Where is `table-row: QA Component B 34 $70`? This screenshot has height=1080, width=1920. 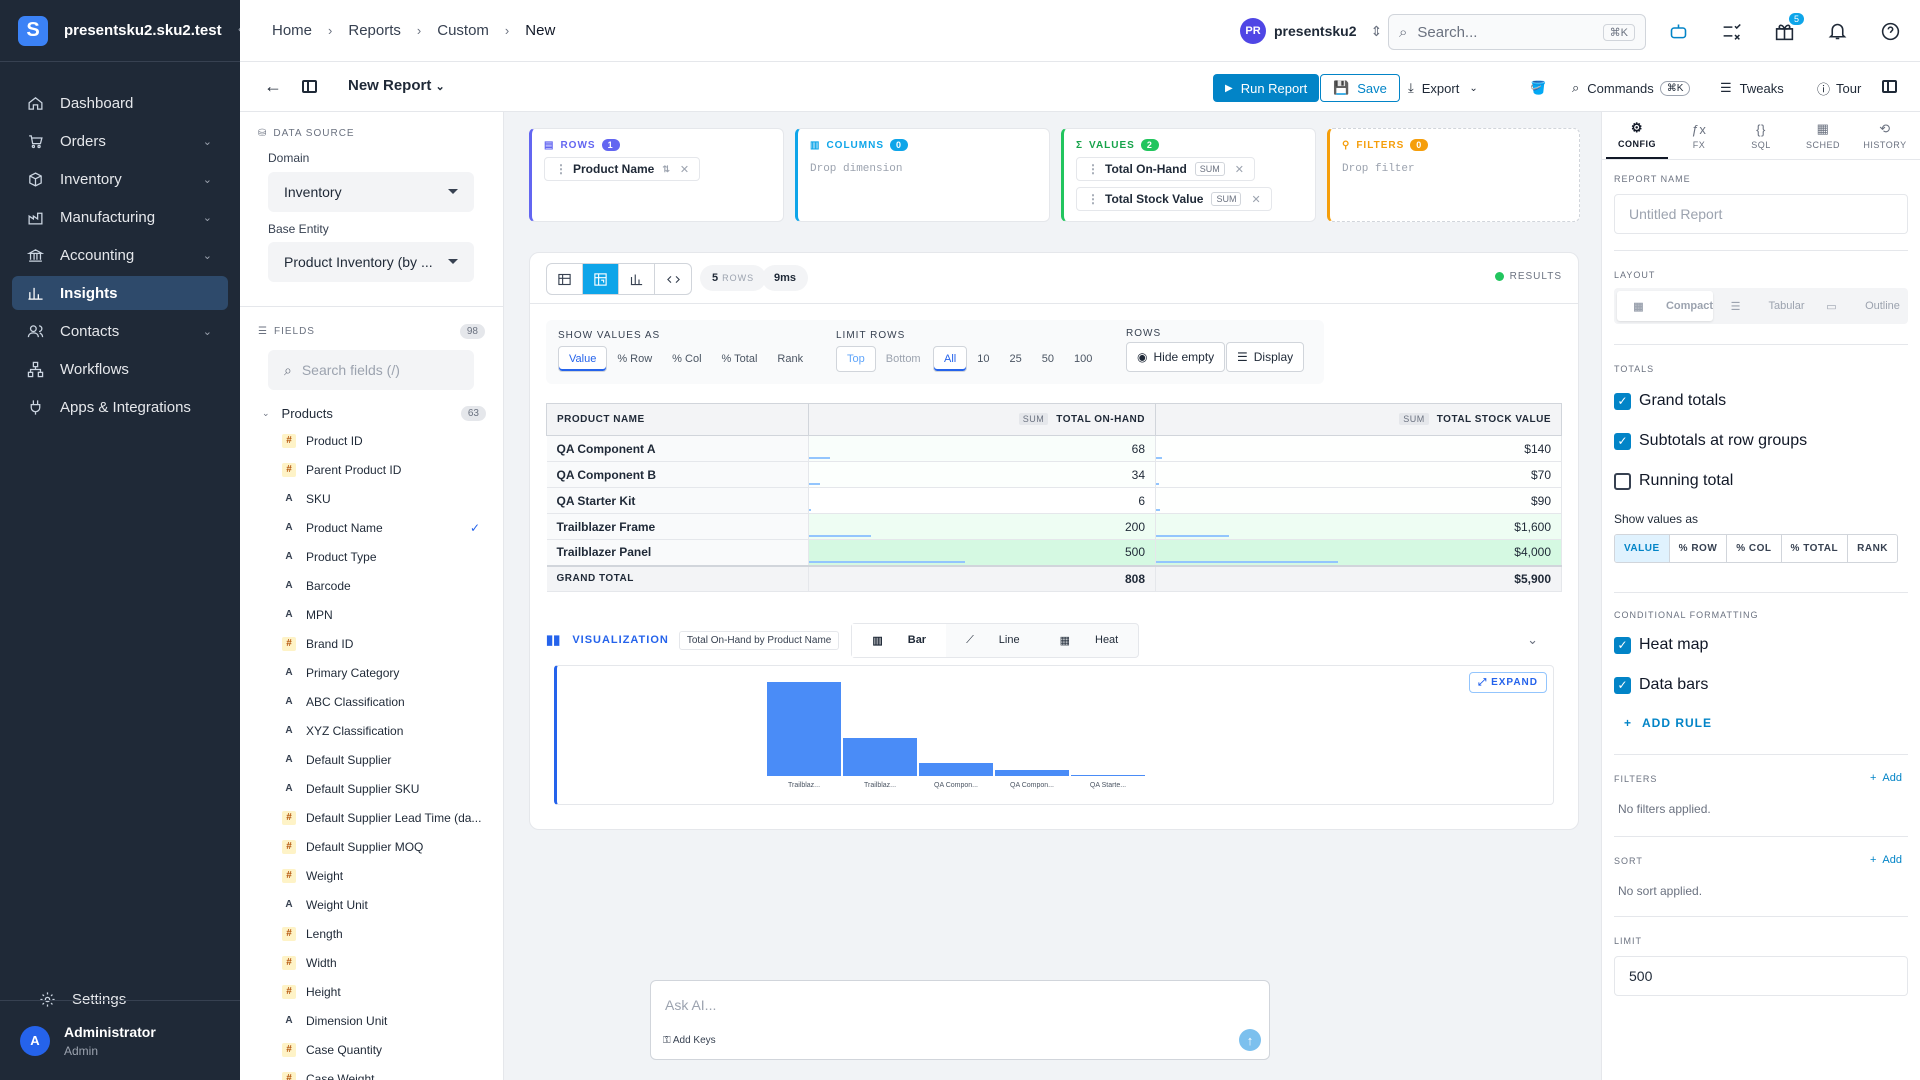
table-row: QA Component B 34 $70 is located at coordinates (1054, 474).